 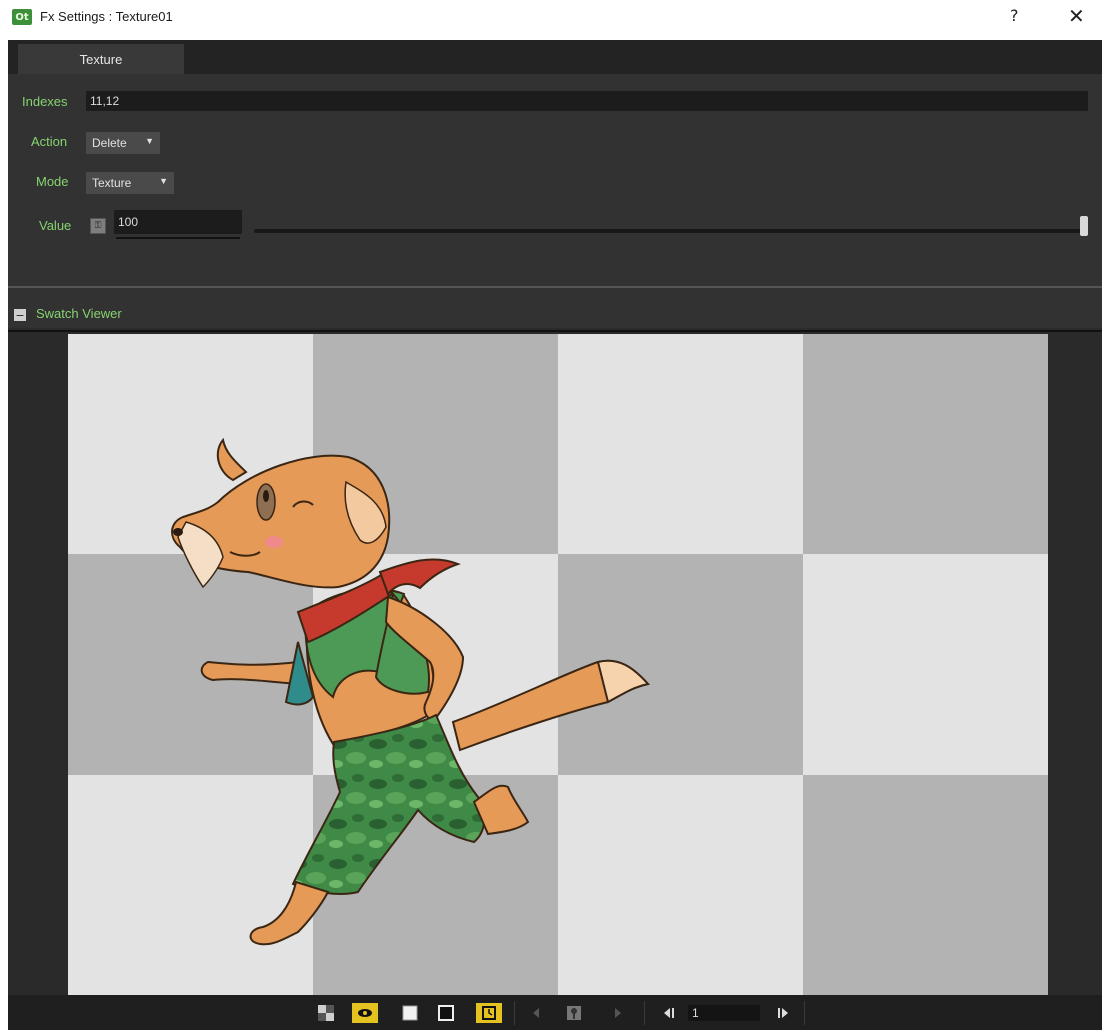 What do you see at coordinates (555, 287) in the screenshot?
I see `panel-divider` at bounding box center [555, 287].